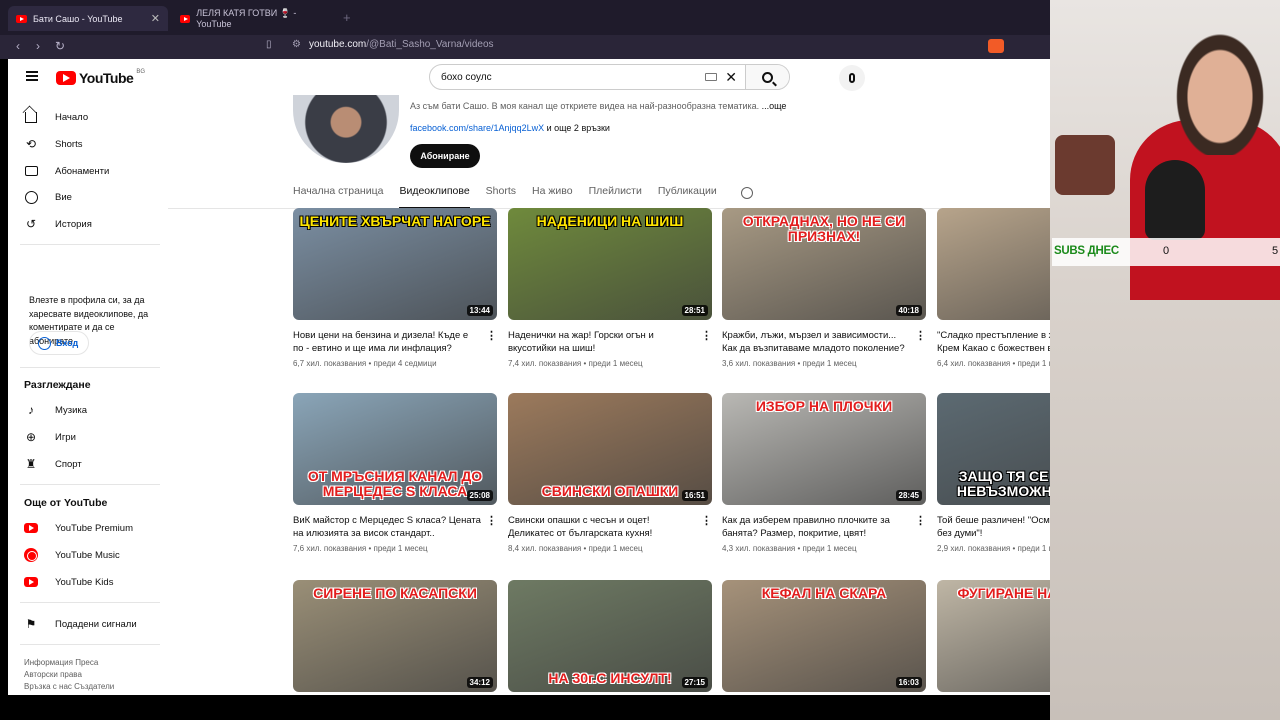 Image resolution: width=1280 pixels, height=720 pixels. Describe the element at coordinates (615, 194) in the screenshot. I see `tab-playlists: Плейлисти` at that location.